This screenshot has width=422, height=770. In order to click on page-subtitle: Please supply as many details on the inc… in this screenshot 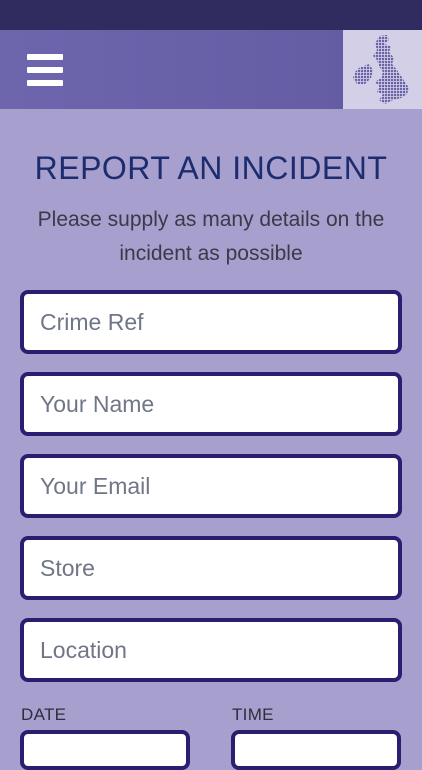, I will do `click(211, 236)`.